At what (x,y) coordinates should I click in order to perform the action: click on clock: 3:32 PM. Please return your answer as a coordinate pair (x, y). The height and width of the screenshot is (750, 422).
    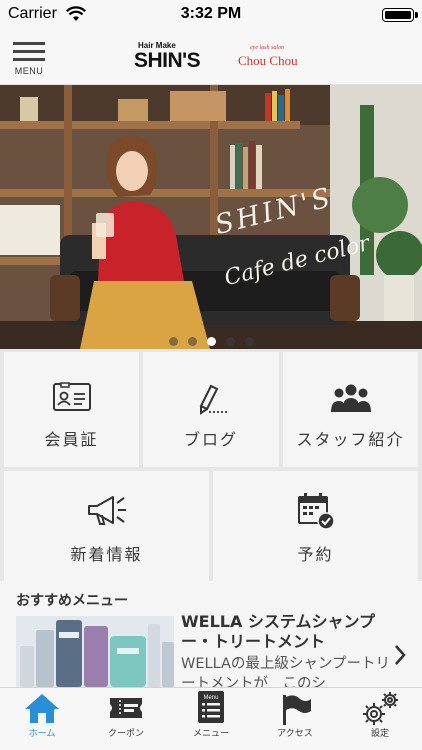
    Looking at the image, I should click on (211, 13).